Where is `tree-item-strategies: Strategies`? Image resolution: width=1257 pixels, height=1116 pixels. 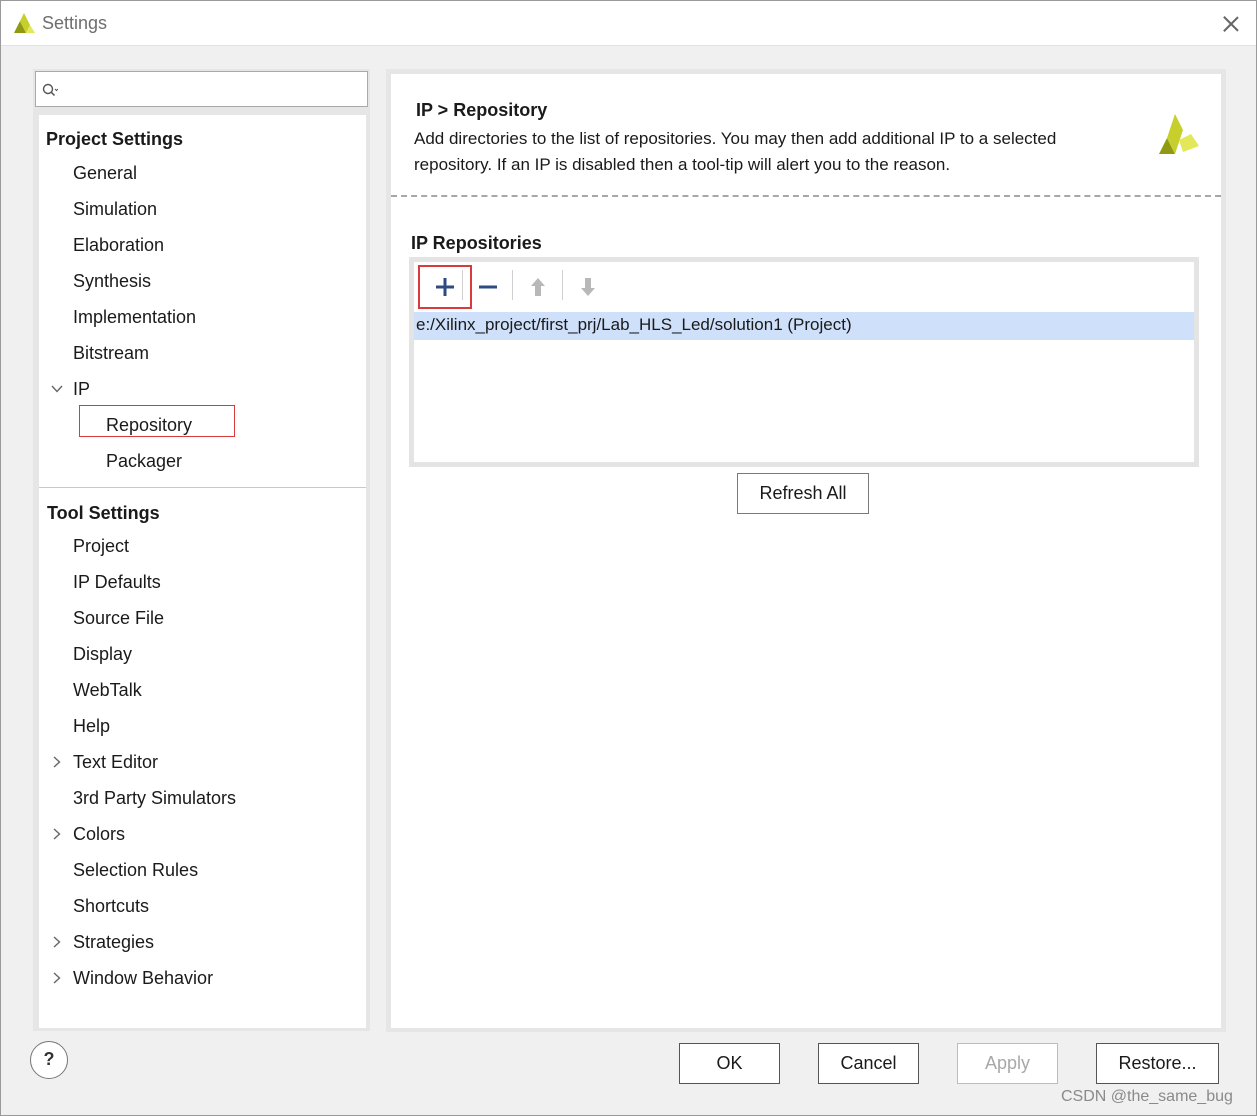 tree-item-strategies: Strategies is located at coordinates (113, 942).